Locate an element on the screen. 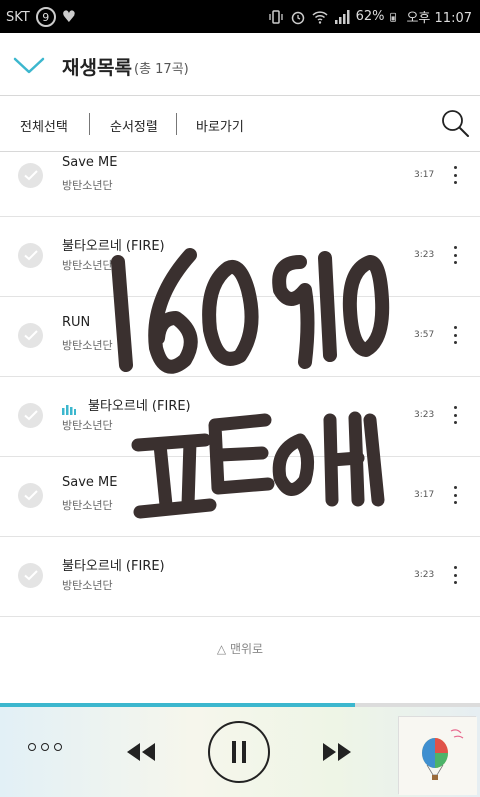 The height and width of the screenshot is (797, 480). page-title: 재생목록 is located at coordinates (97, 68).